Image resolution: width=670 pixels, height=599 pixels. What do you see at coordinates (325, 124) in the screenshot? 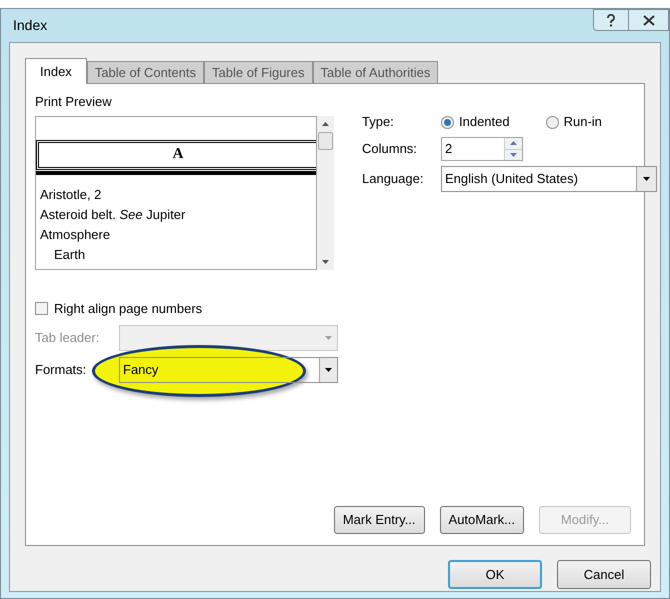
I see `scroll-up-icon` at bounding box center [325, 124].